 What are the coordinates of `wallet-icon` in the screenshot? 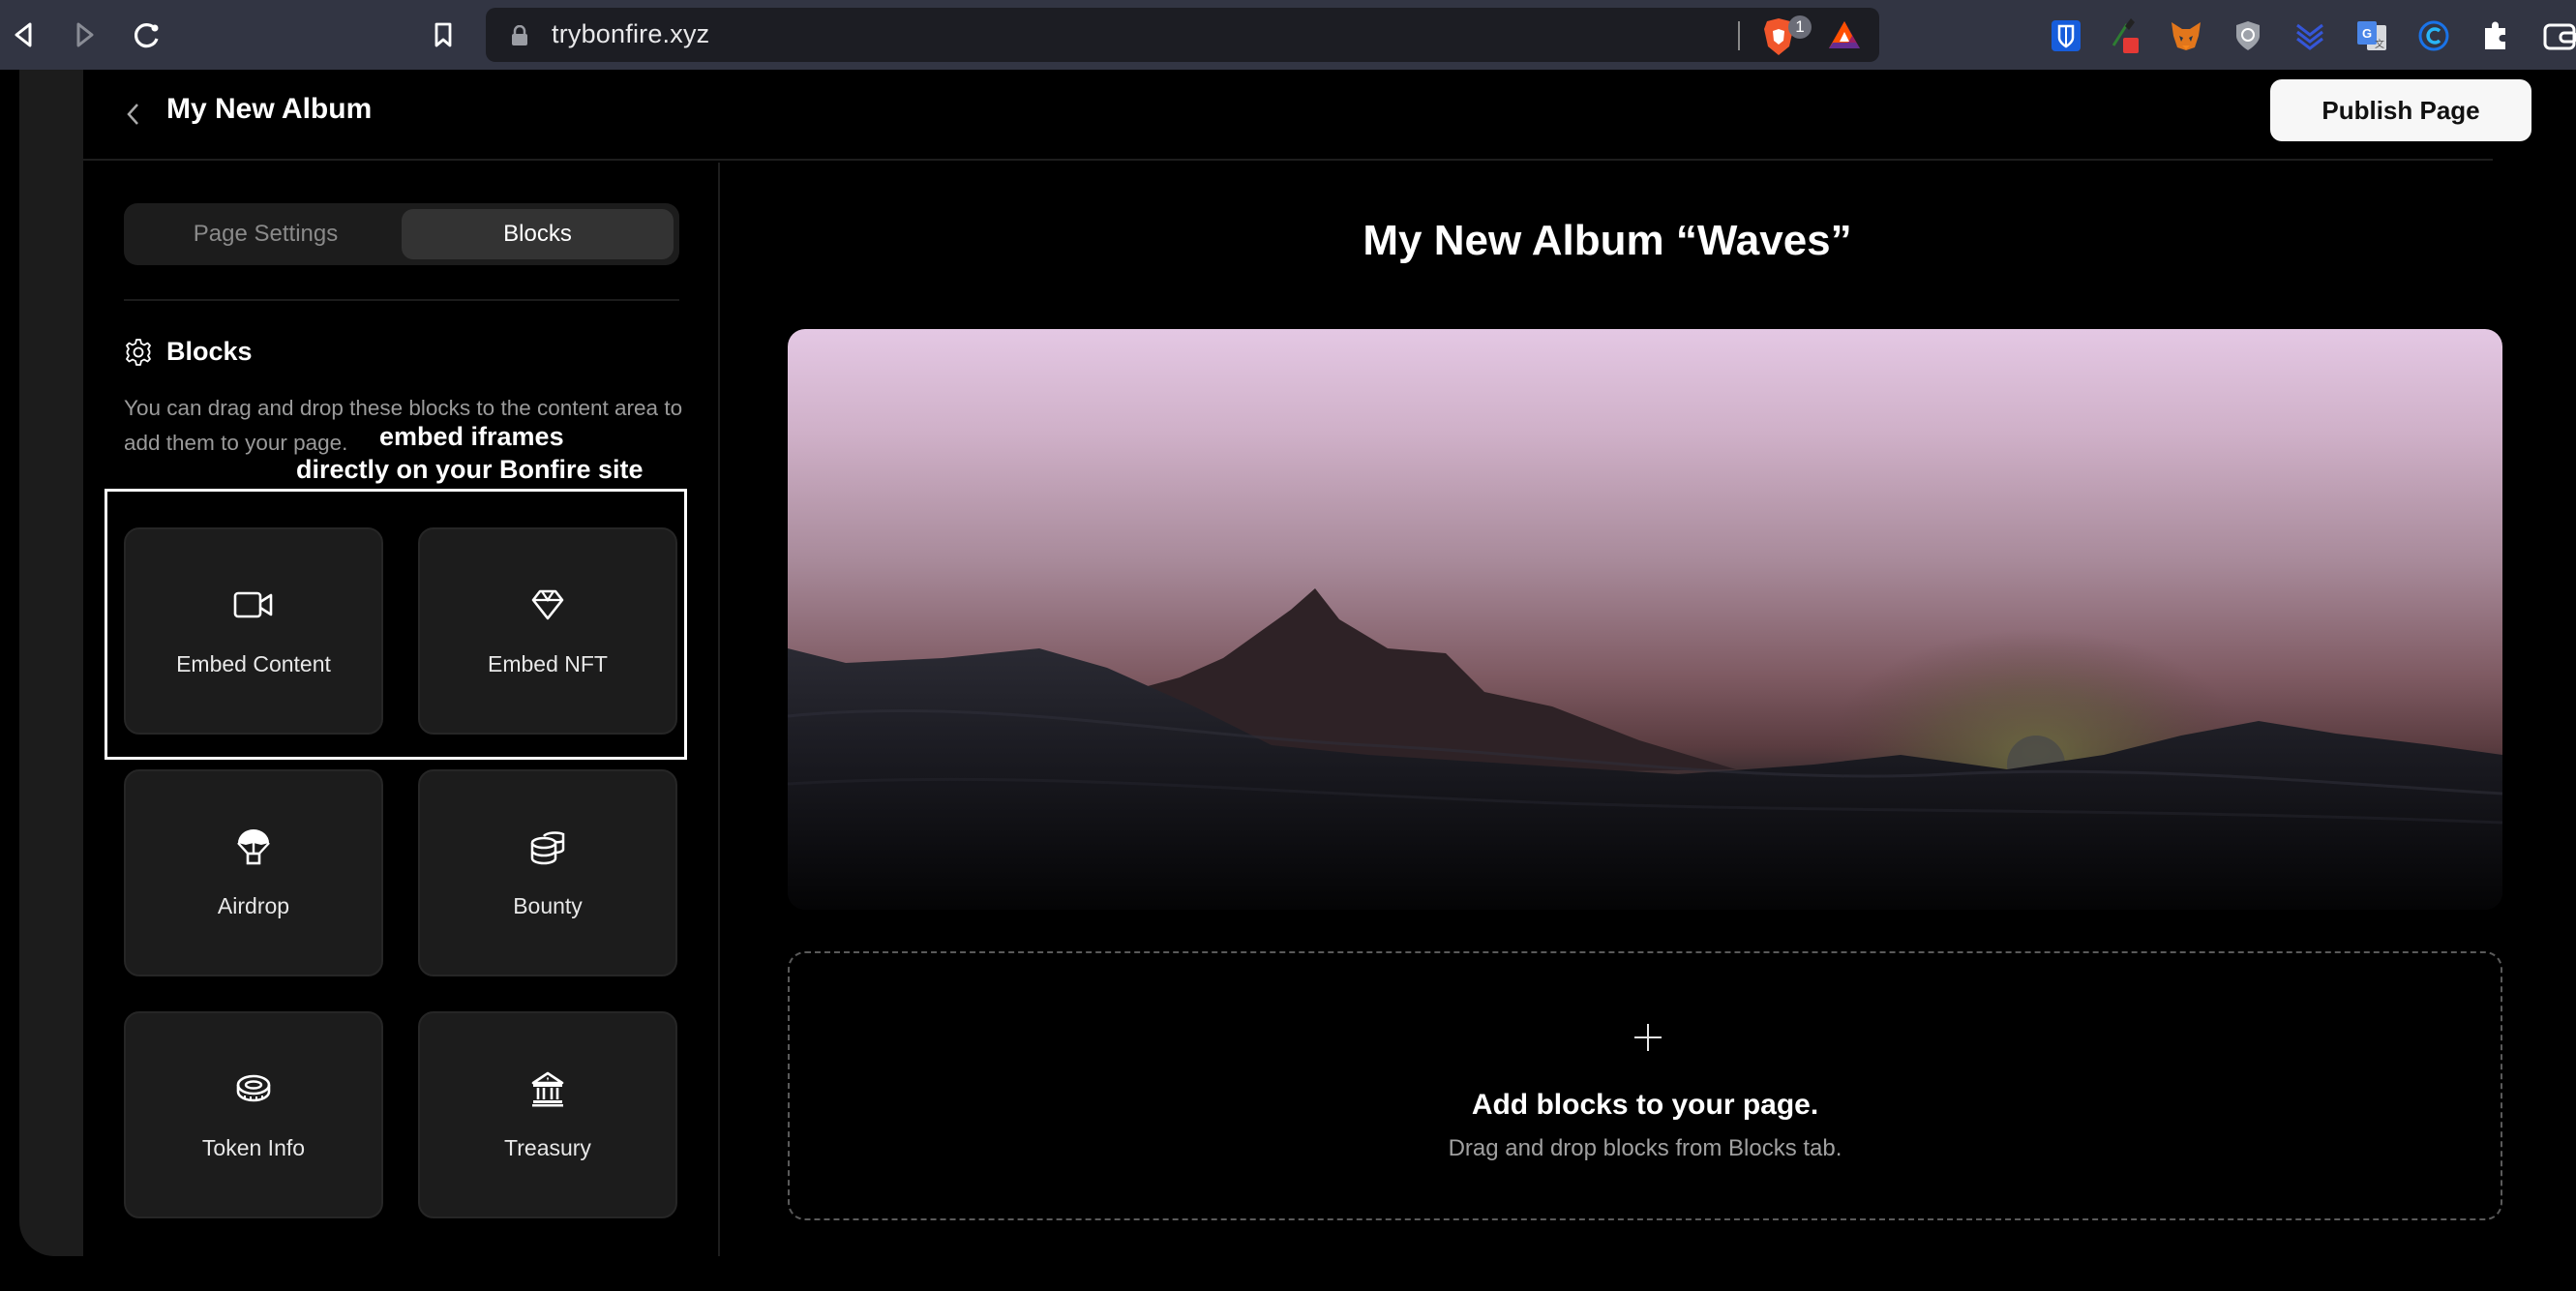 It's located at (2559, 37).